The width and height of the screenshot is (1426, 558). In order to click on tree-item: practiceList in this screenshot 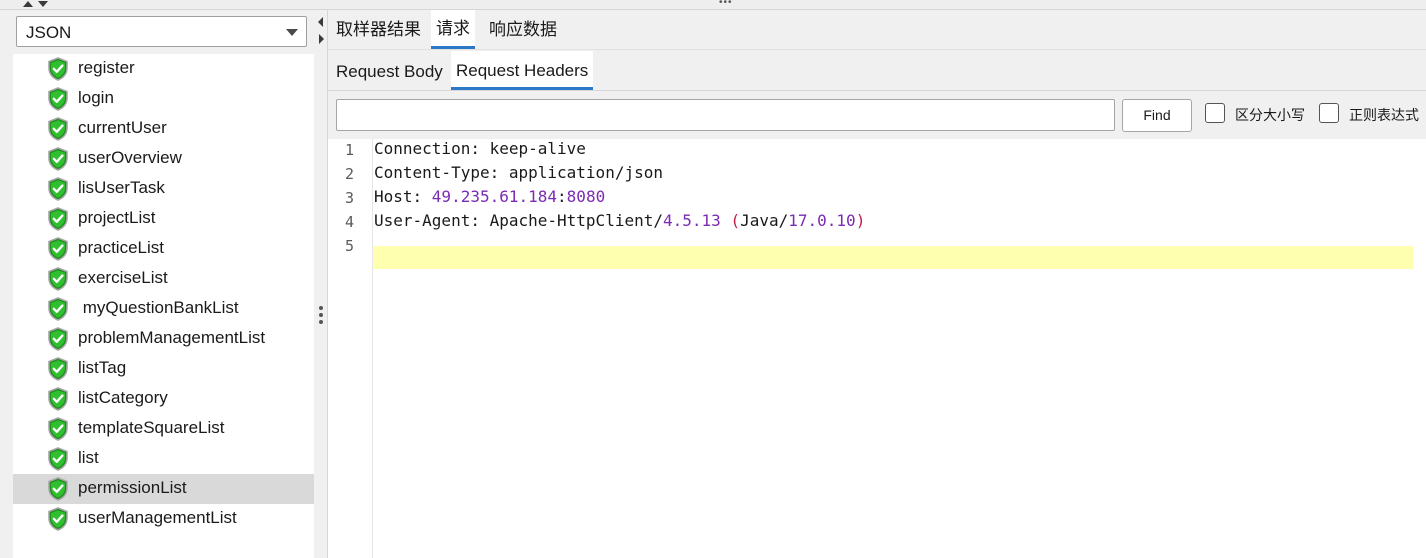, I will do `click(163, 249)`.